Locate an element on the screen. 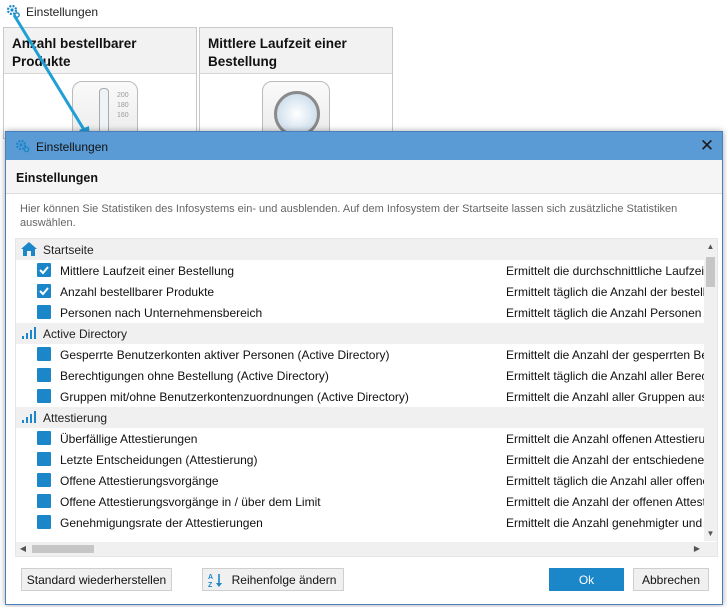 The height and width of the screenshot is (607, 727). statistic-label: Offene Attestierungsvorgänge is located at coordinates (139, 481).